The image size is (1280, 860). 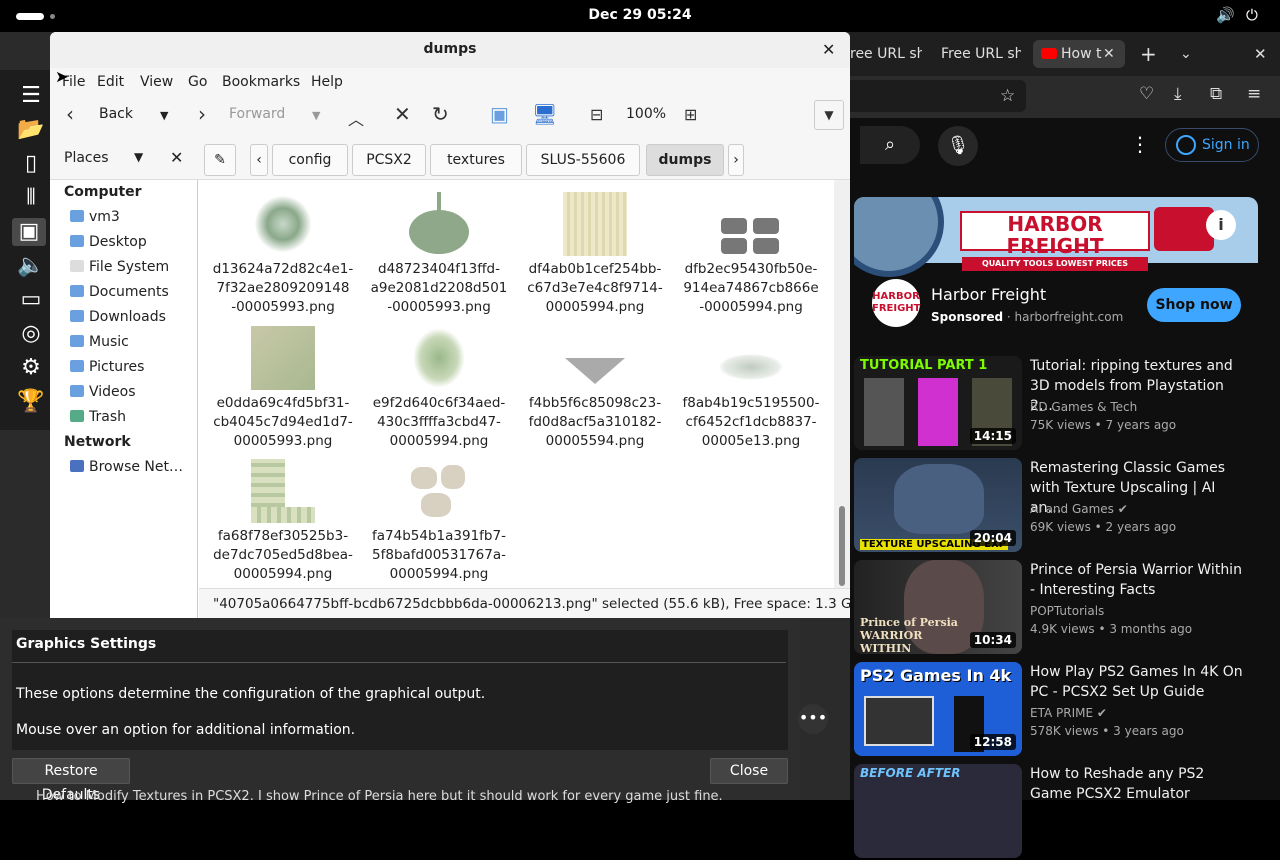 What do you see at coordinates (640, 15) in the screenshot?
I see `clock: Dec 29 05:24` at bounding box center [640, 15].